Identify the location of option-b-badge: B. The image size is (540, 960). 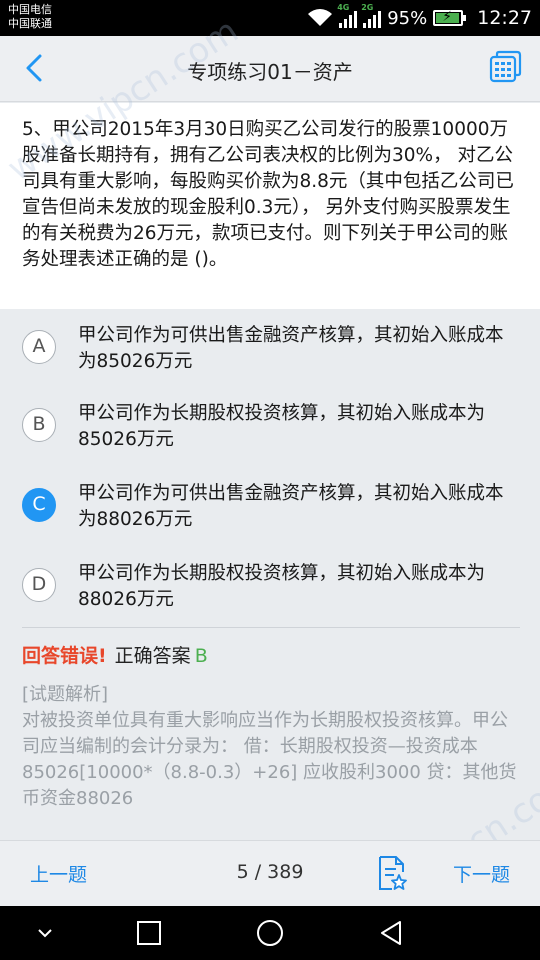
(39, 425).